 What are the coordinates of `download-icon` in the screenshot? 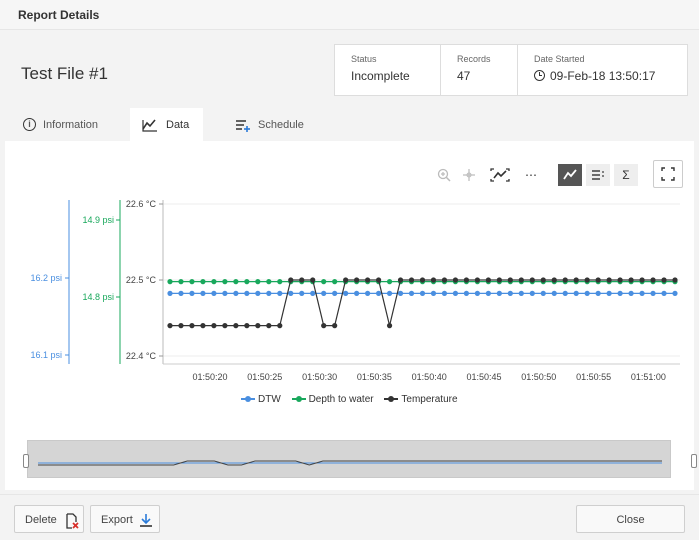 It's located at (146, 521).